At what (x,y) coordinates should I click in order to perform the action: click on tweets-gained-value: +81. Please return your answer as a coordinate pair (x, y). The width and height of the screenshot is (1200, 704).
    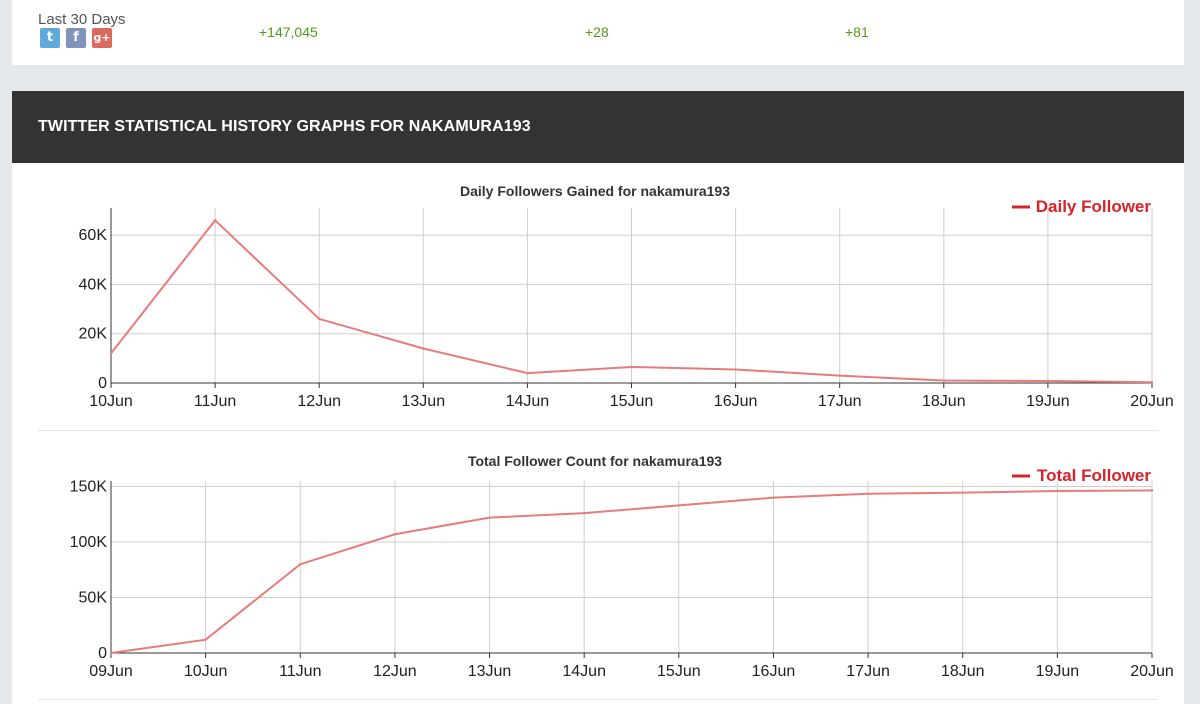
    Looking at the image, I should click on (857, 32).